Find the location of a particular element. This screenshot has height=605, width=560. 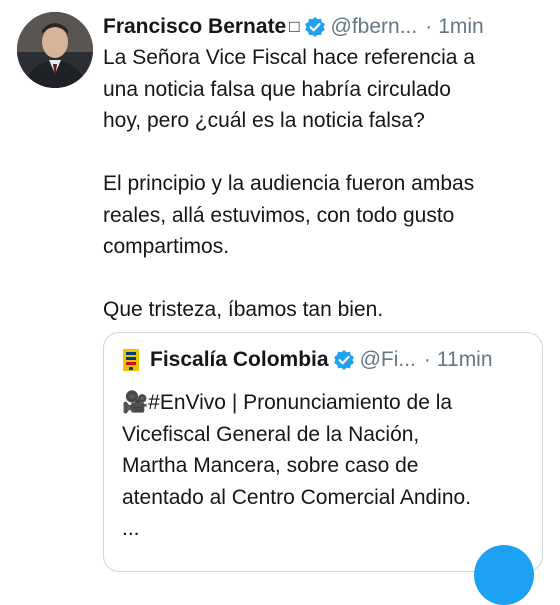

compose-button is located at coordinates (504, 575).